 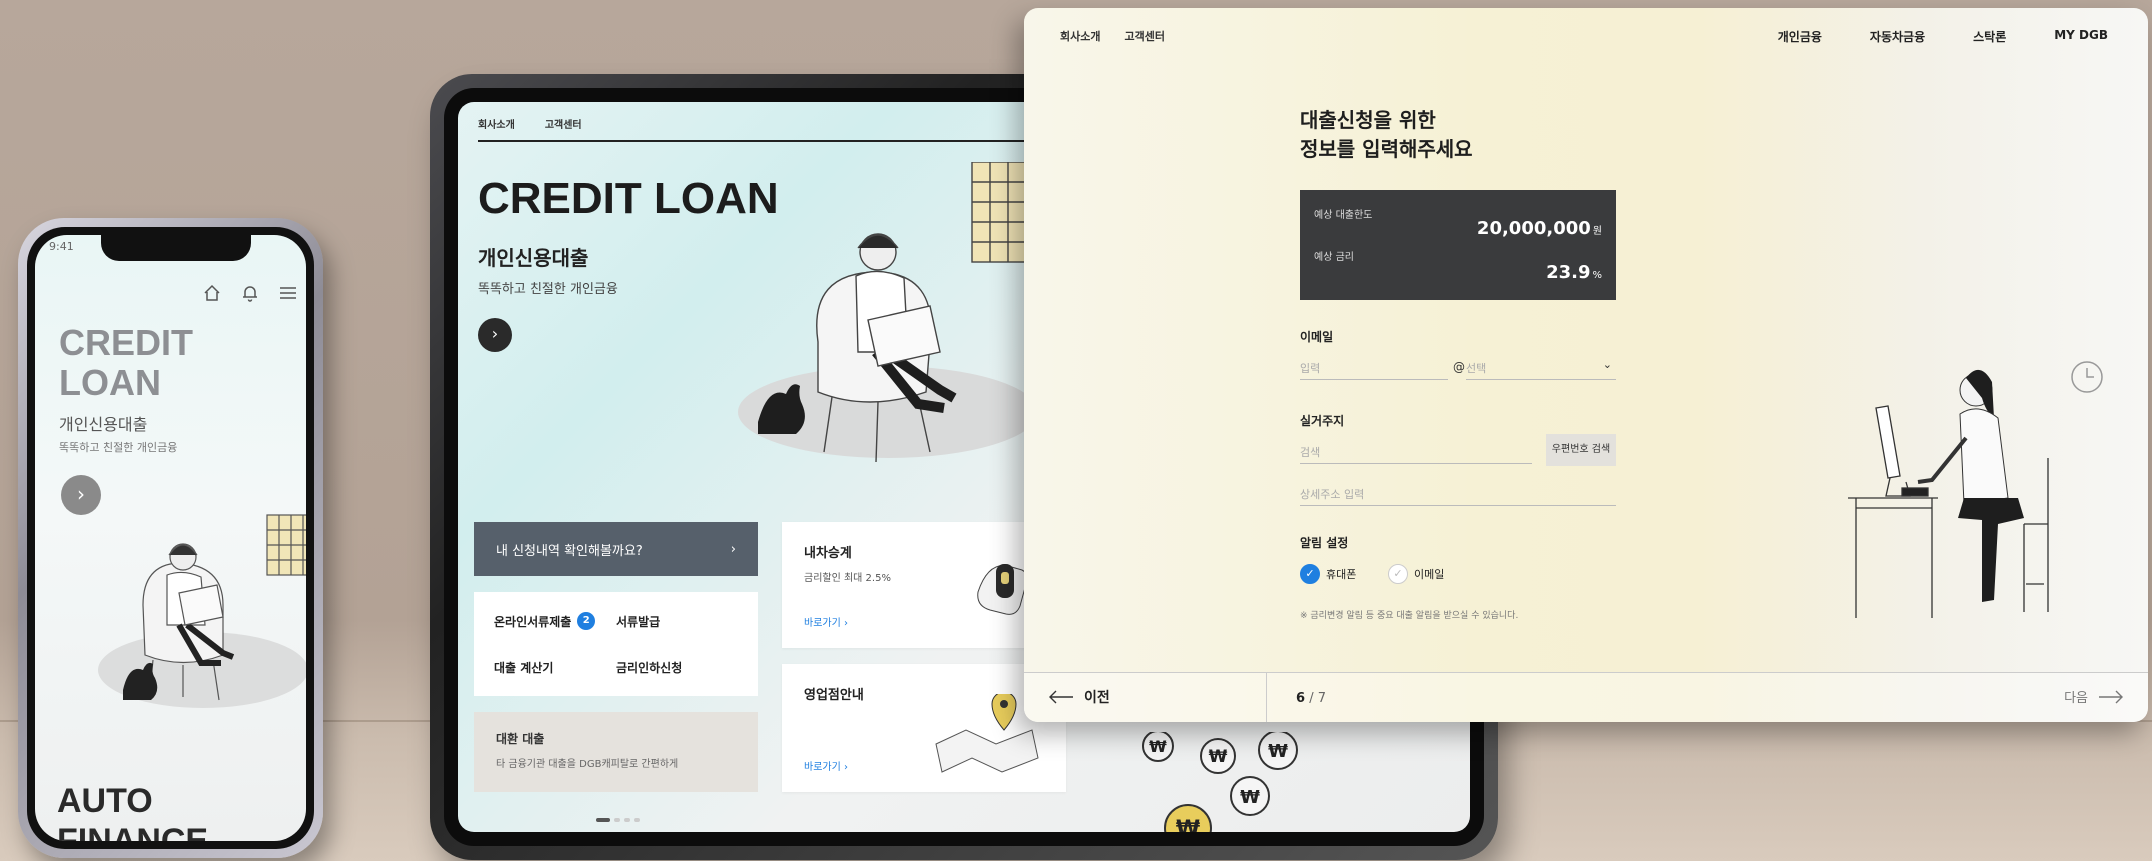 I want to click on menu-doc-issue: 서류발급, so click(x=677, y=621).